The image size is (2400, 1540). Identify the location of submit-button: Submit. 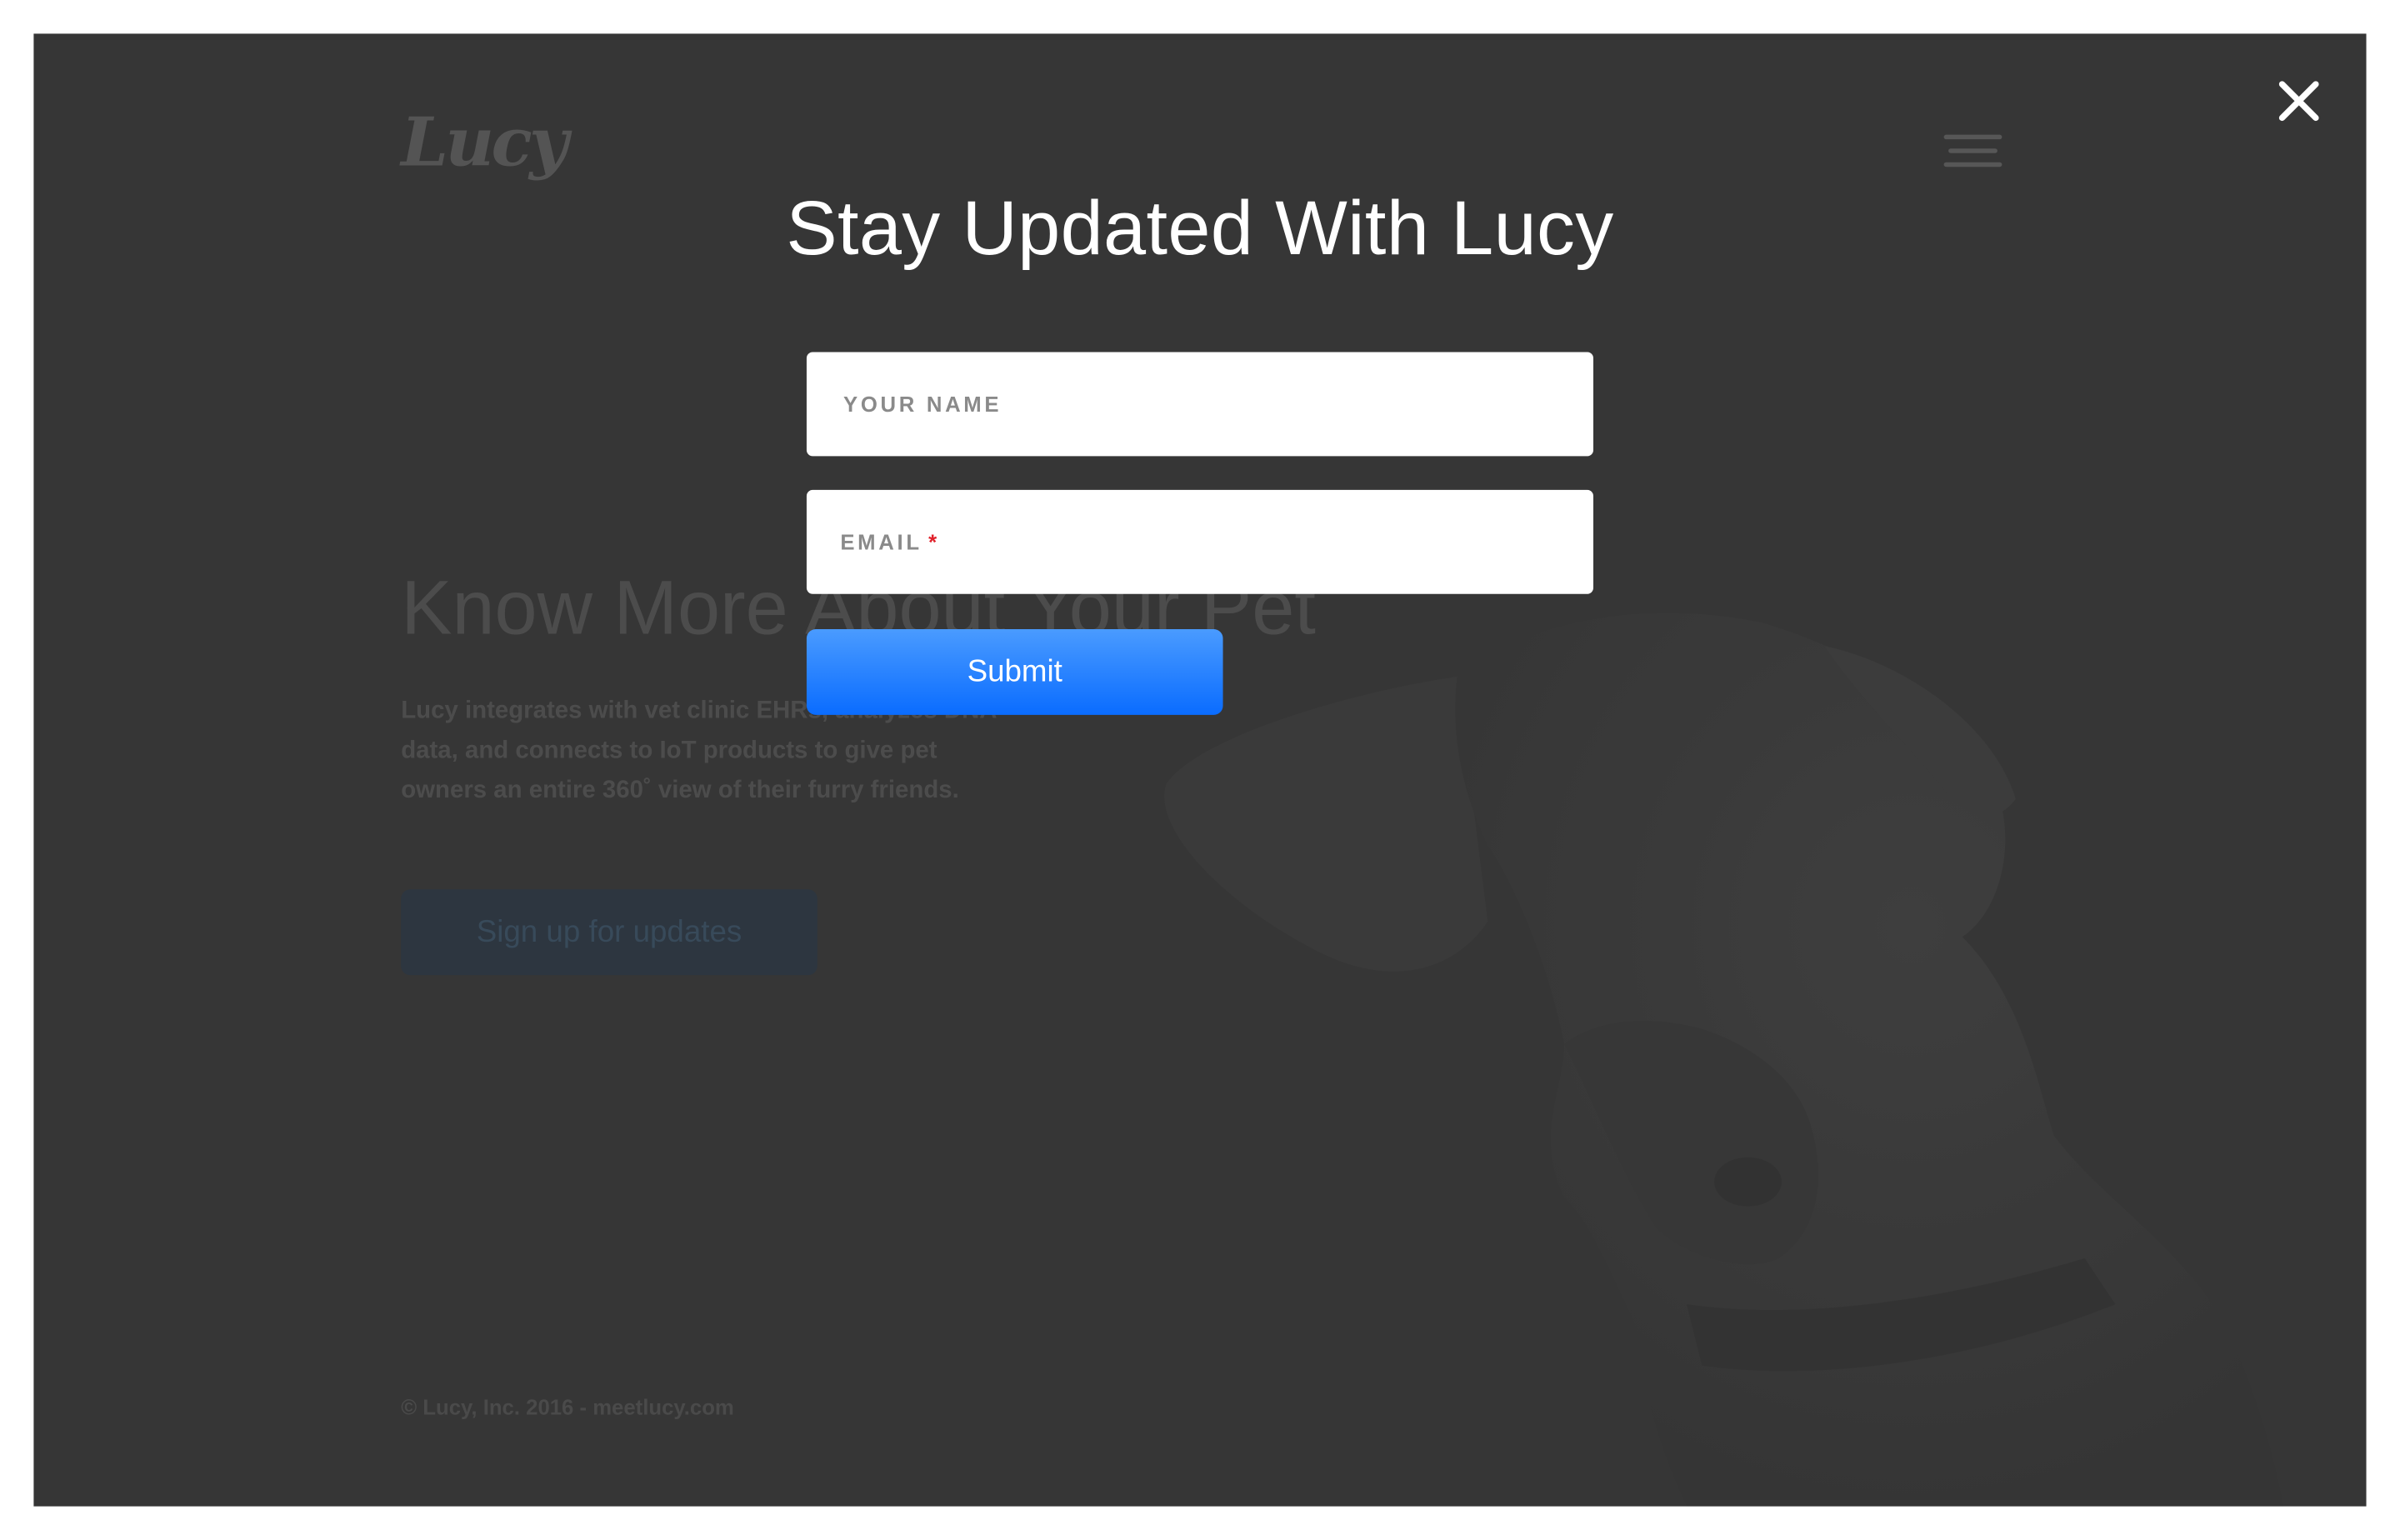
(1014, 672).